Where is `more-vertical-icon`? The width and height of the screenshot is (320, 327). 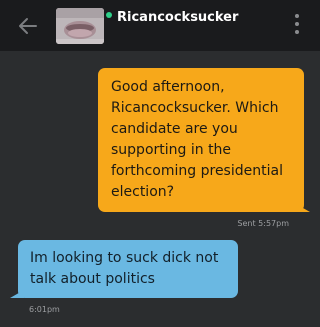 more-vertical-icon is located at coordinates (297, 16).